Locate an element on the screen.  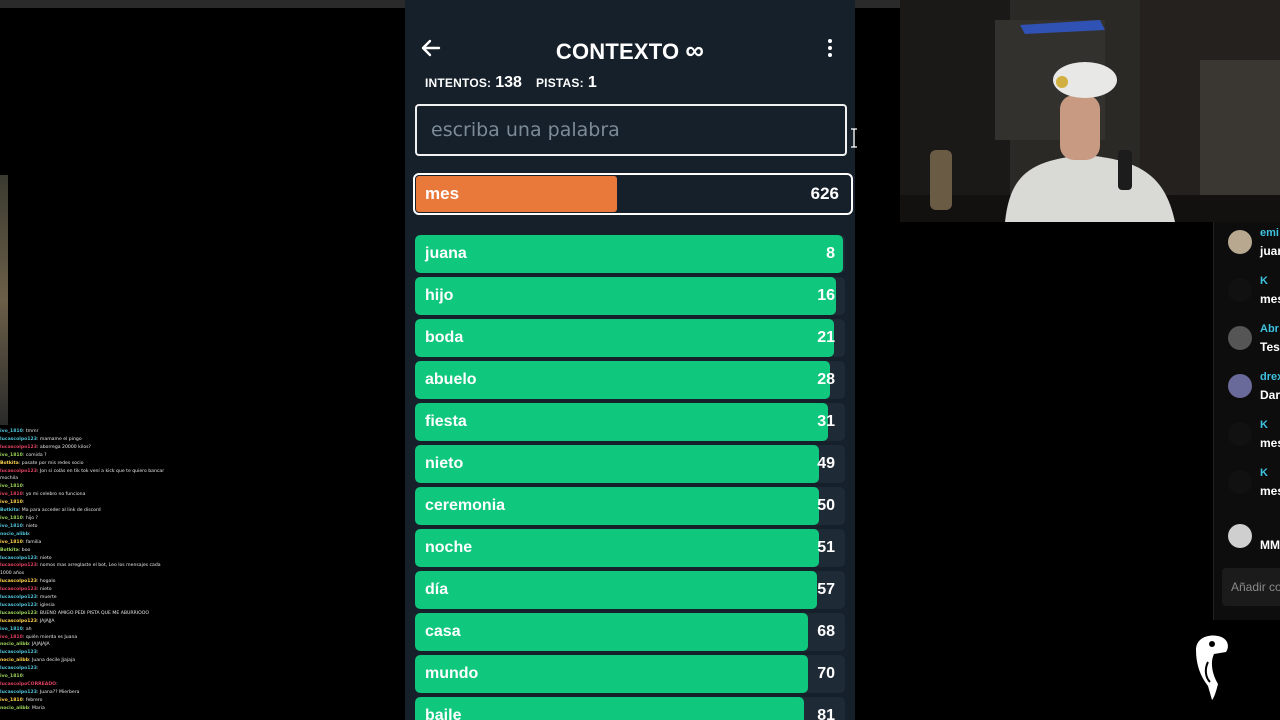
stream-chat-line: 1000 años is located at coordinates (100, 574).